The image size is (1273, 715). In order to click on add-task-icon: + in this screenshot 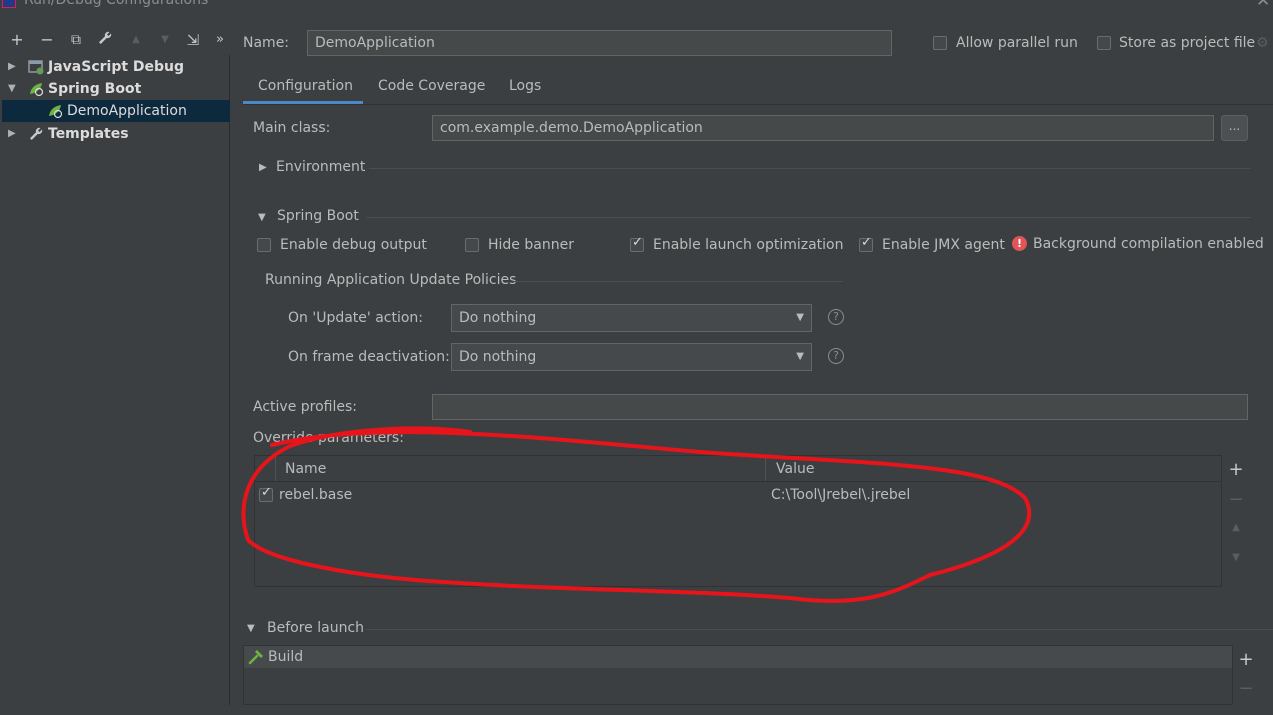, I will do `click(1246, 659)`.